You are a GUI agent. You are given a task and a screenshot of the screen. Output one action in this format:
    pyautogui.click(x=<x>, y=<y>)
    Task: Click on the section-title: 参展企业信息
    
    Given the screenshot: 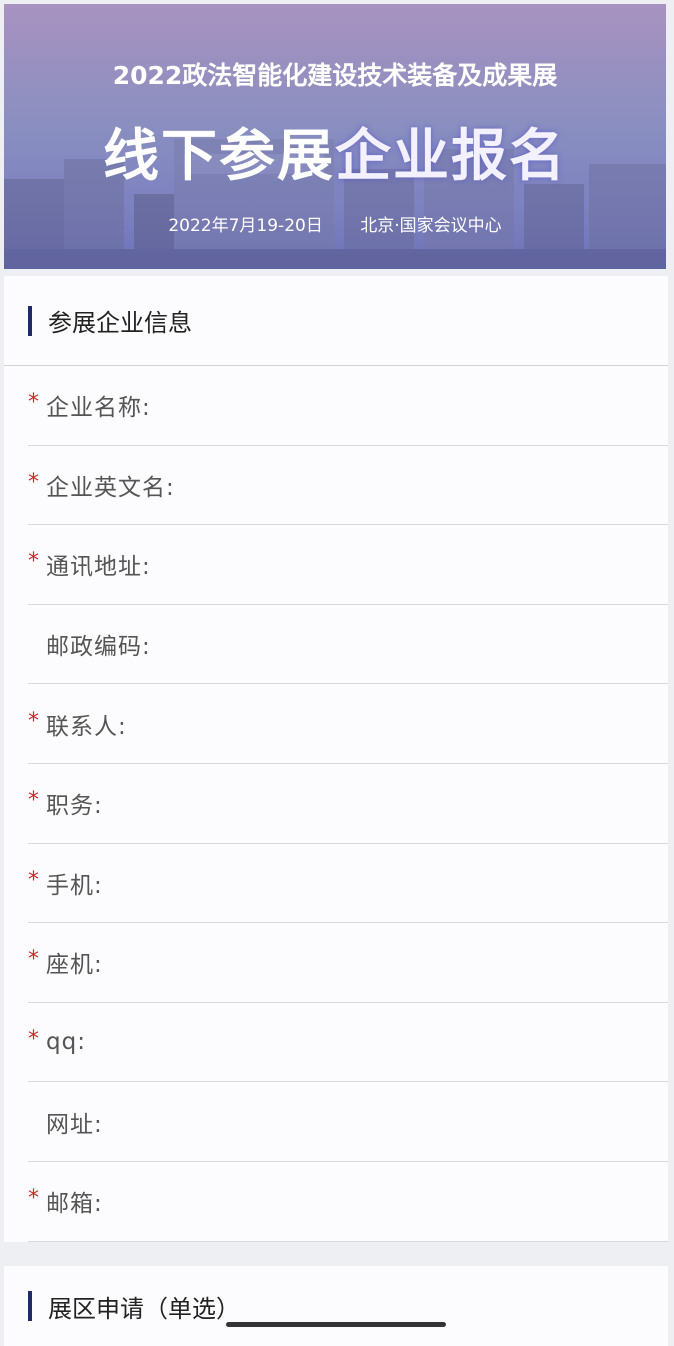 What is the action you would take?
    pyautogui.click(x=120, y=323)
    